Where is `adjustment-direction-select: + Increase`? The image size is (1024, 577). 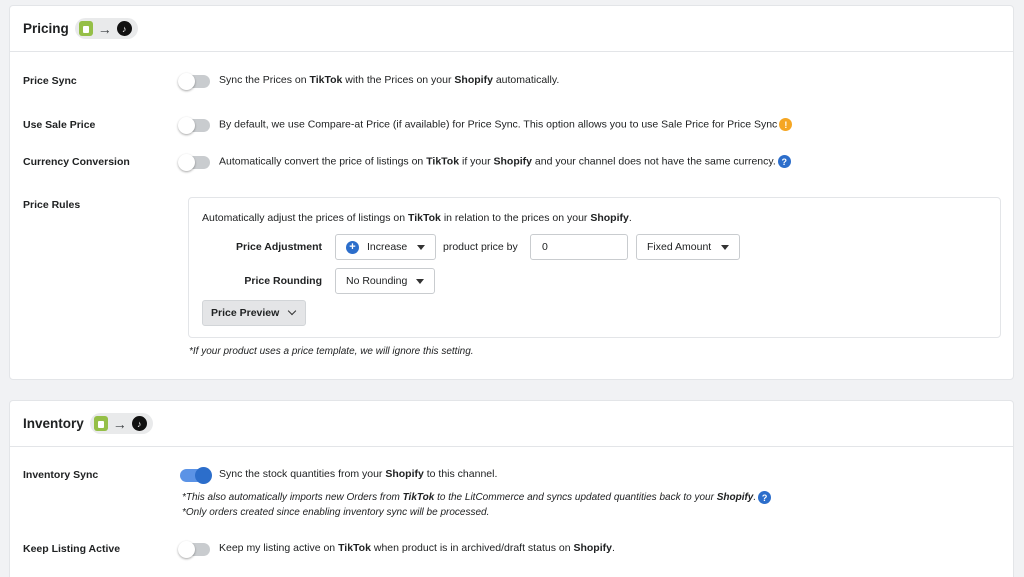 adjustment-direction-select: + Increase is located at coordinates (385, 247).